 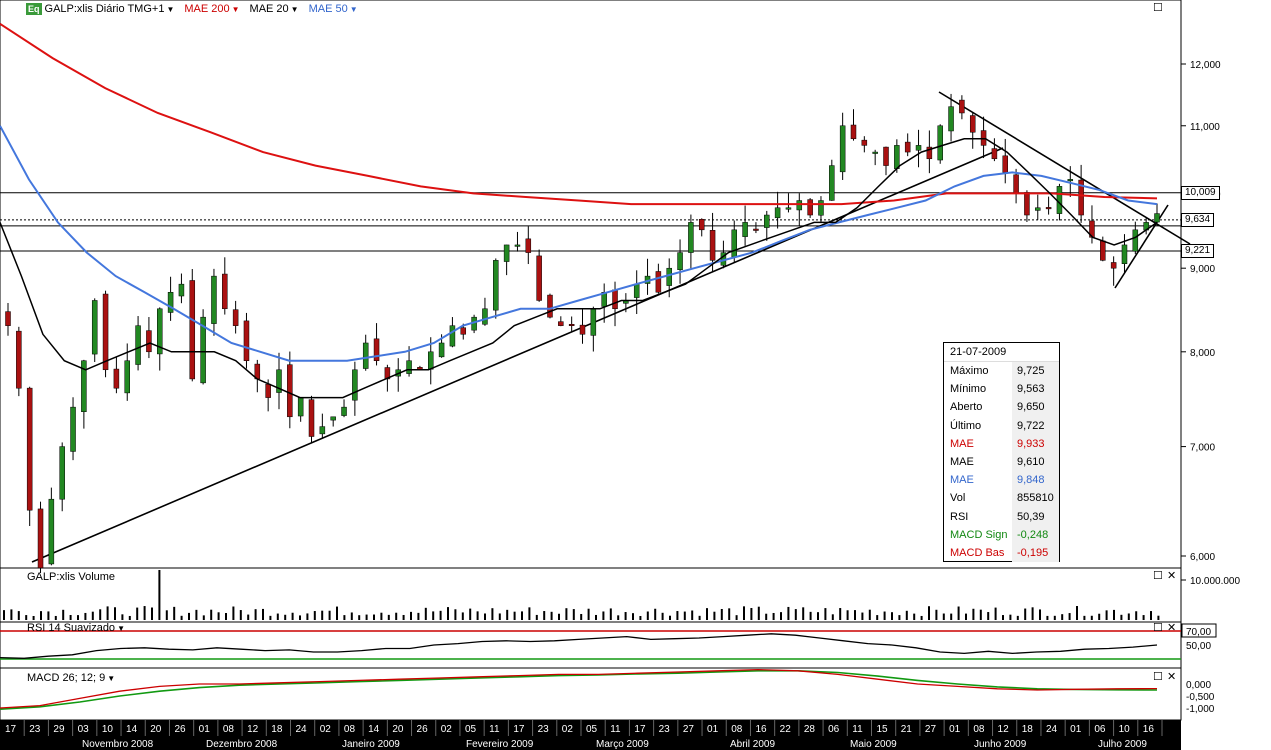 I want to click on macd-pane-title: MACD 26; 12; 9 ▼, so click(x=71, y=678).